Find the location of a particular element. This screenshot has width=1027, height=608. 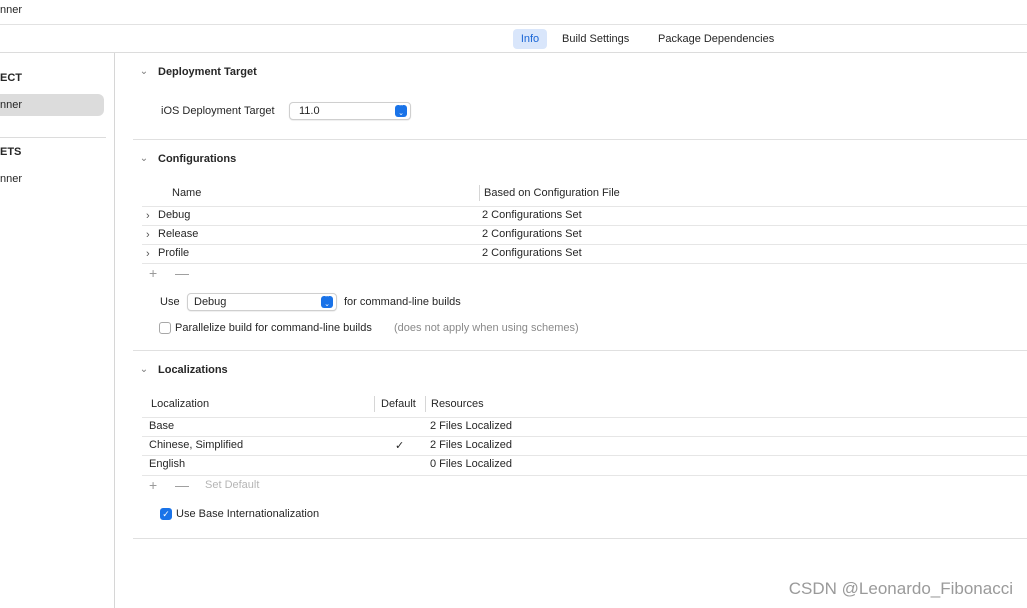

loc-row-resources: 0 Files Localized is located at coordinates (471, 464).